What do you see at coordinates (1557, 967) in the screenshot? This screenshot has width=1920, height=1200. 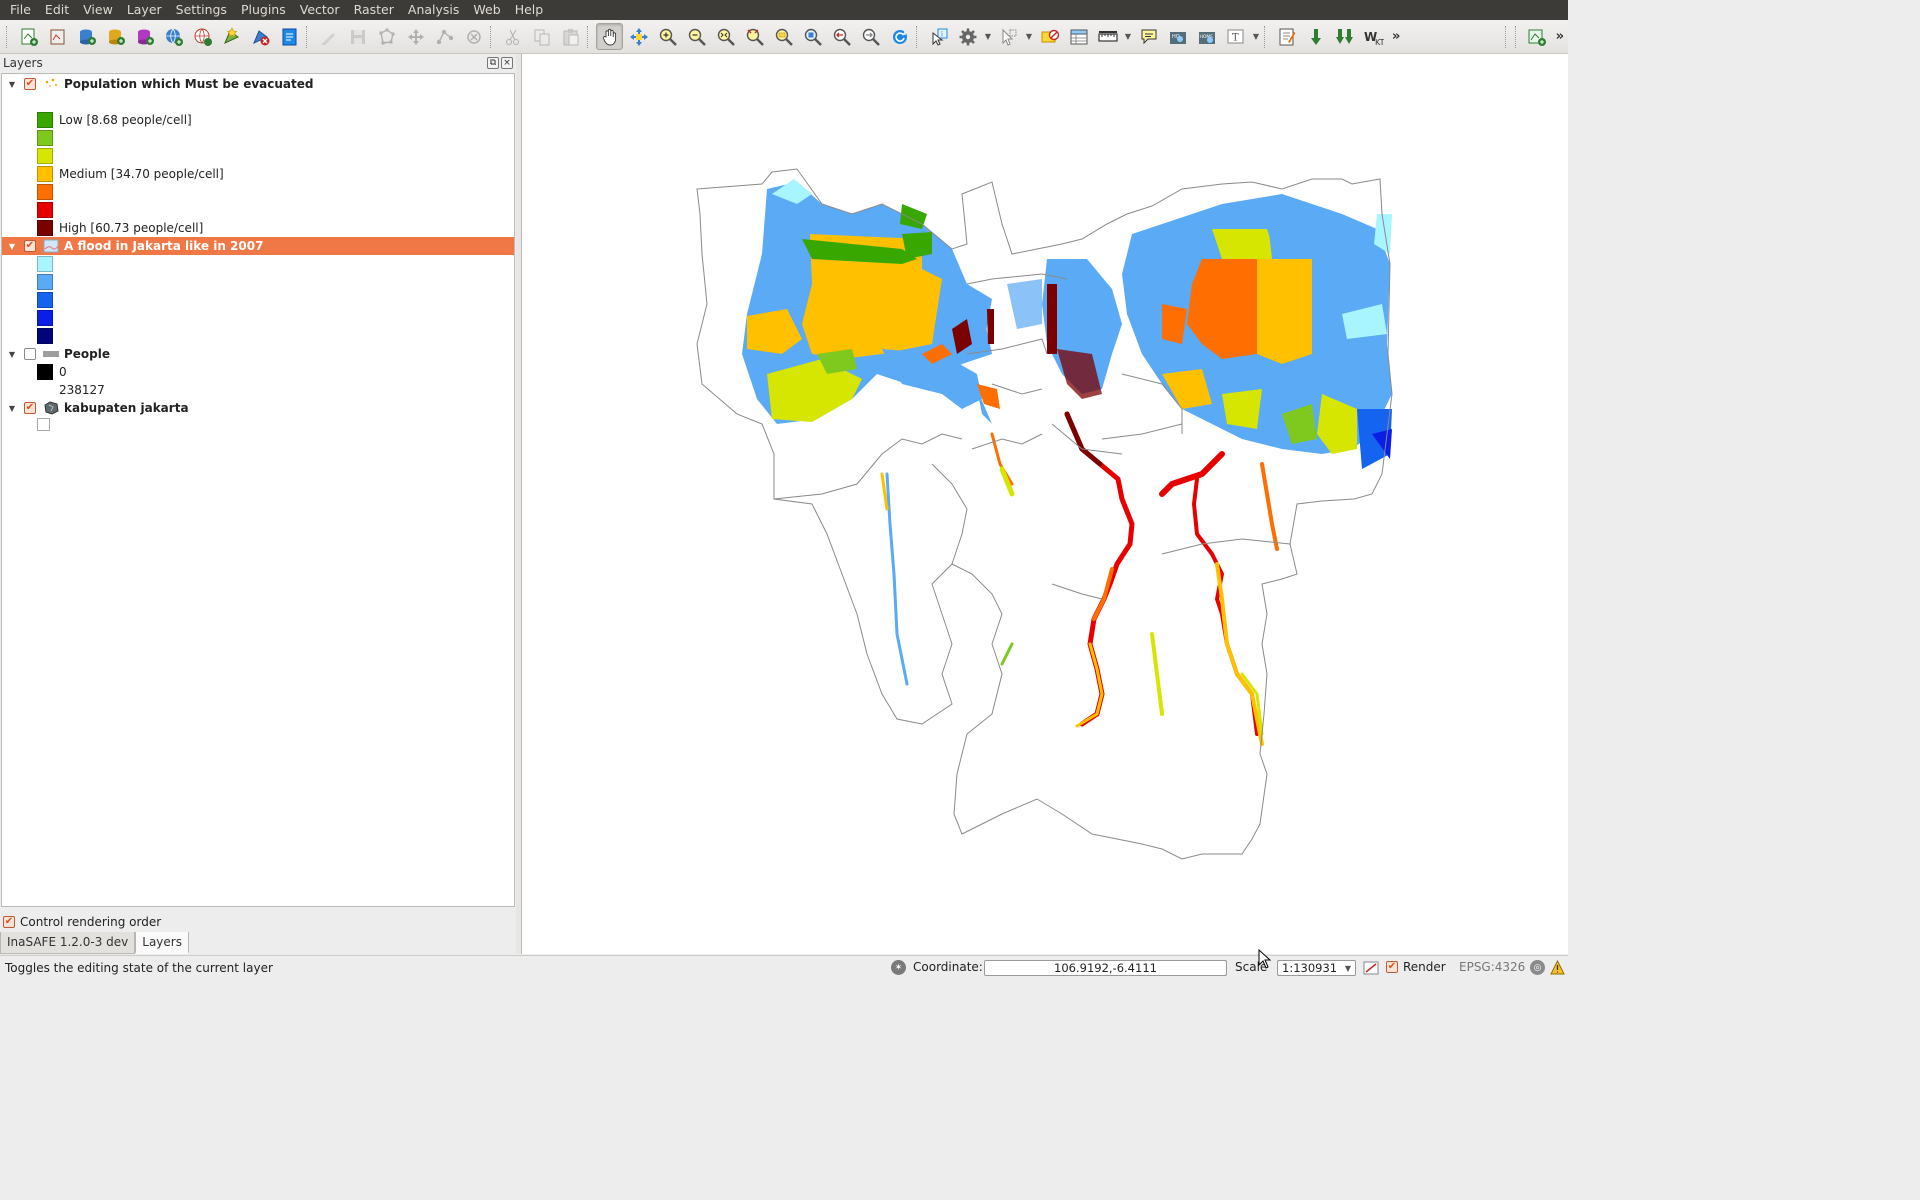 I see `messages-warning-icon` at bounding box center [1557, 967].